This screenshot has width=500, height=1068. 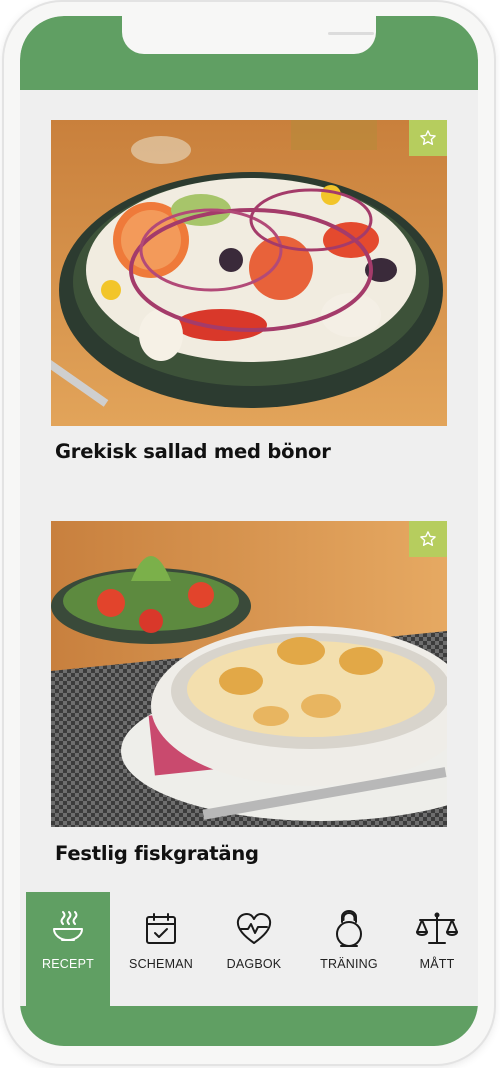 What do you see at coordinates (254, 929) in the screenshot?
I see `heart-pulse-icon` at bounding box center [254, 929].